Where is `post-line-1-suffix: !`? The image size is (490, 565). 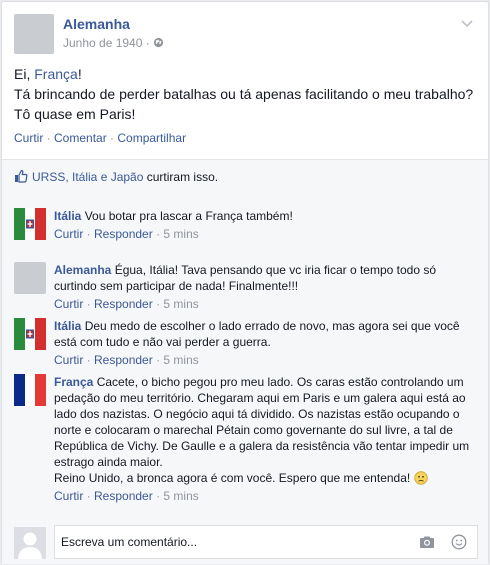 post-line-1-suffix: ! is located at coordinates (79, 74).